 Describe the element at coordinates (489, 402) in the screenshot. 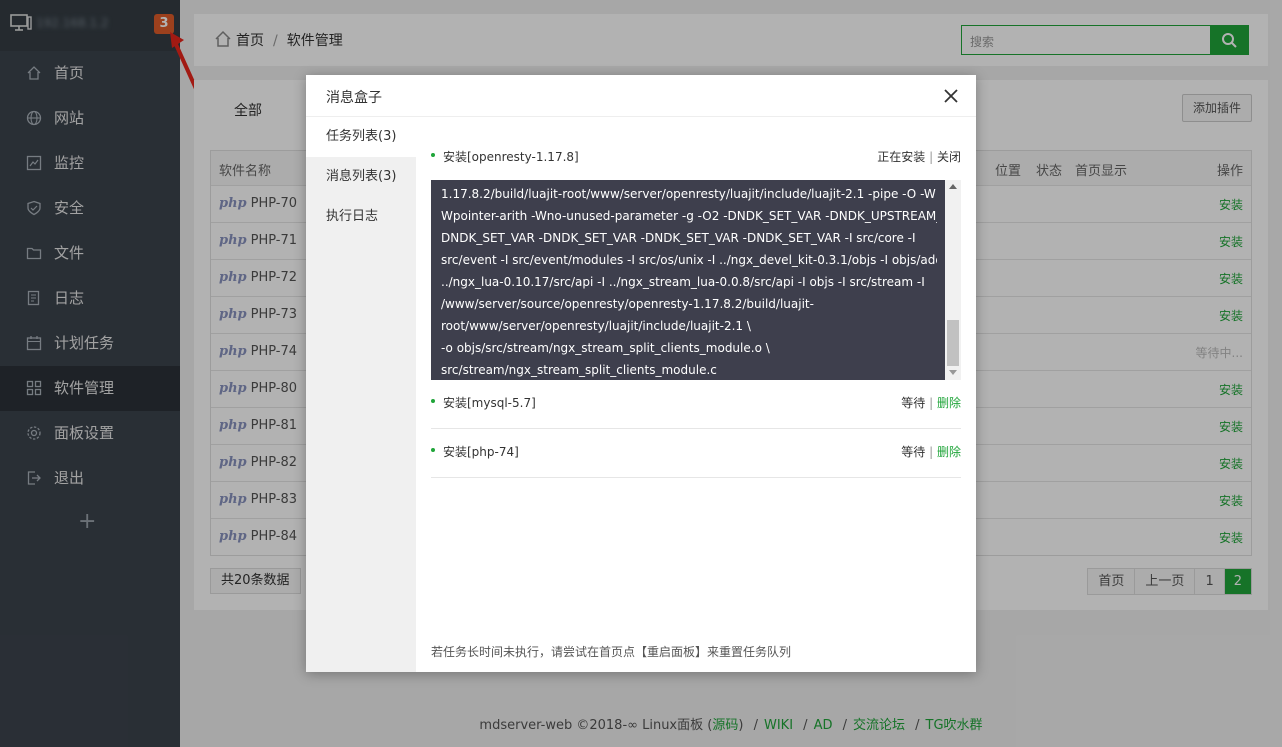

I see `task-name: 安装[mysql-5.7]` at that location.